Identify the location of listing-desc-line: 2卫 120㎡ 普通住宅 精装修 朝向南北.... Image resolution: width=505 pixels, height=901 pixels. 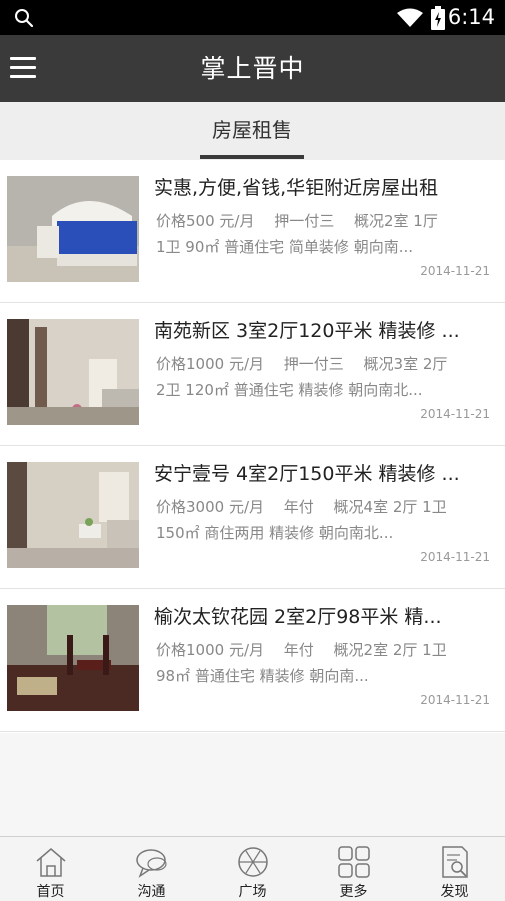
(289, 390).